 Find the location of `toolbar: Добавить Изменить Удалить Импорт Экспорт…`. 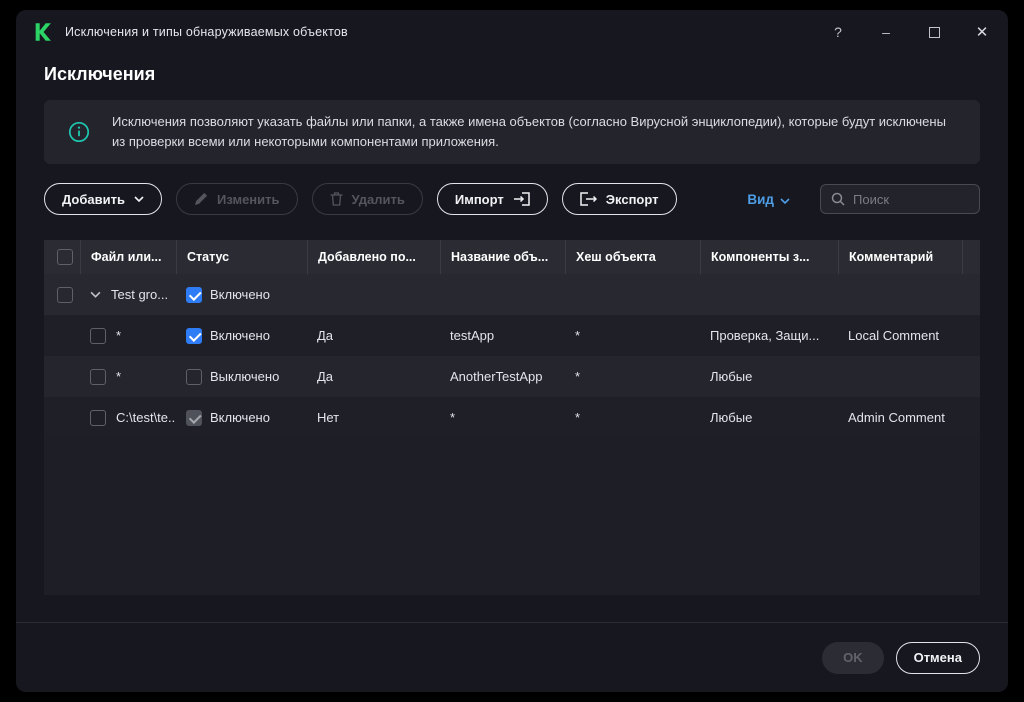

toolbar: Добавить Изменить Удалить Импорт Экспорт… is located at coordinates (512, 199).